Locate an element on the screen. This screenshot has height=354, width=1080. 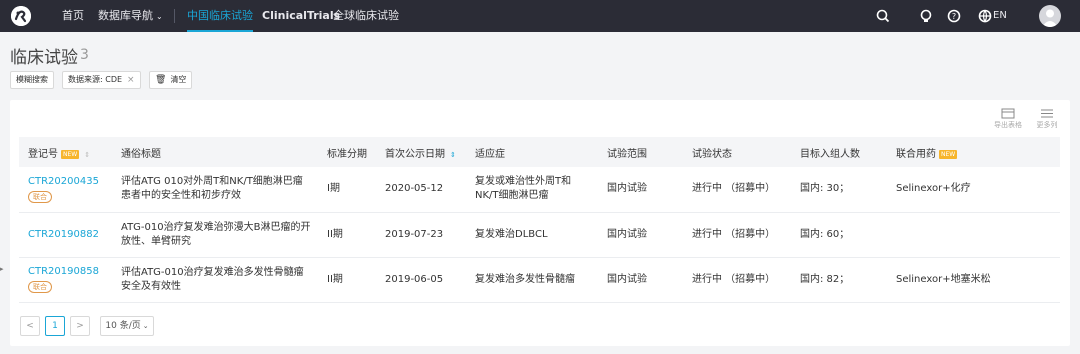
indication-cell: 复发或难治性外周T和NK/T细胞淋巴瘤 is located at coordinates (532, 190).